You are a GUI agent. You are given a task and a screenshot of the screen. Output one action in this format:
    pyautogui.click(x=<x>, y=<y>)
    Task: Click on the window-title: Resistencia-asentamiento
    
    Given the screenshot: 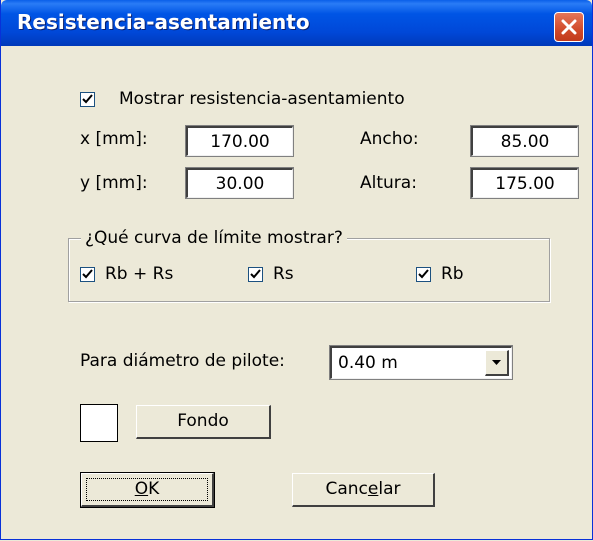 What is the action you would take?
    pyautogui.click(x=163, y=22)
    